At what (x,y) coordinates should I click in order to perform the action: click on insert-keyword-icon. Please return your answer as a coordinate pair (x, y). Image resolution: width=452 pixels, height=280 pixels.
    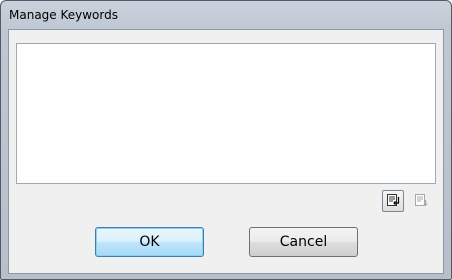
    Looking at the image, I should click on (393, 201).